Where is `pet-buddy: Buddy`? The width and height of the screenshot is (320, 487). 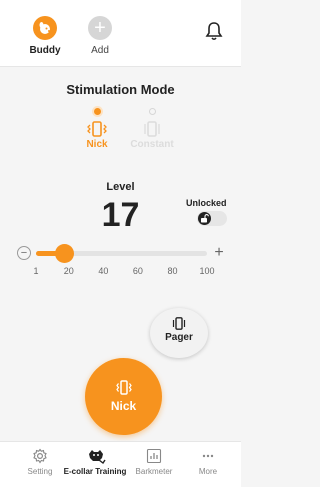 pet-buddy: Buddy is located at coordinates (45, 36).